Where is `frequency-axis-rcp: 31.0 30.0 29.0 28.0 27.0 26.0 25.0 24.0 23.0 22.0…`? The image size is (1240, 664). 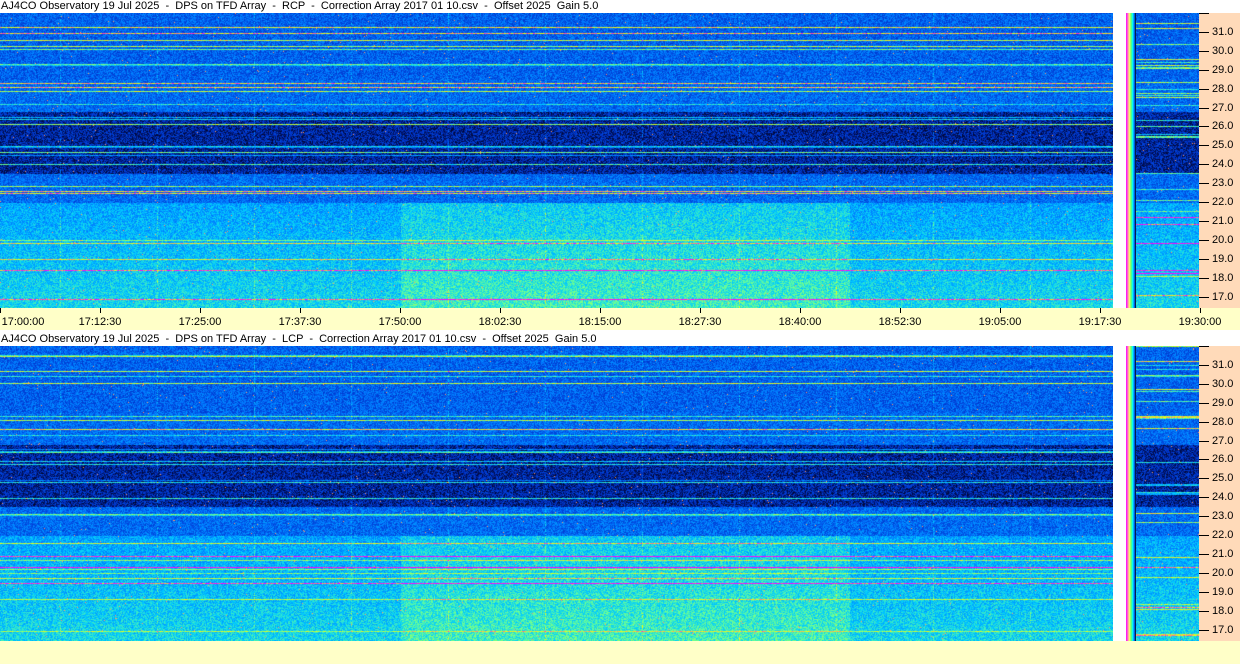
frequency-axis-rcp: 31.0 30.0 29.0 28.0 27.0 26.0 25.0 24.0 23.0 22.0… is located at coordinates (1219, 160).